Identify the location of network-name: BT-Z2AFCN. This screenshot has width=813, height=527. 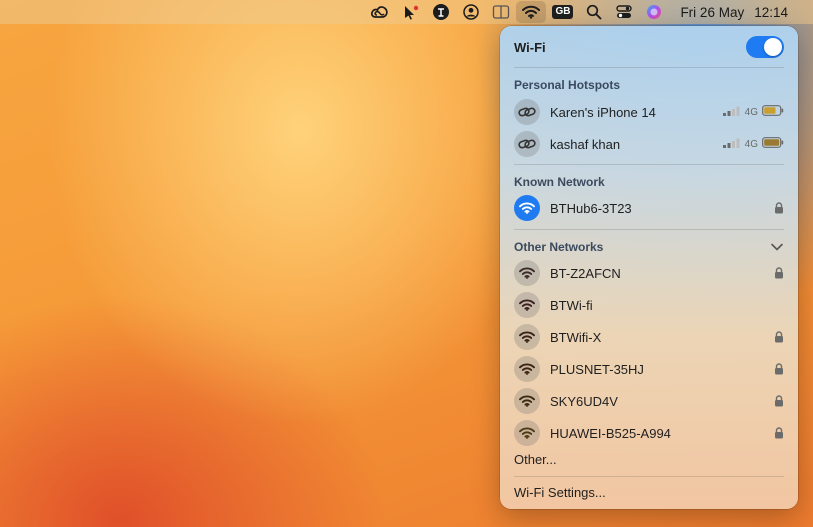
(585, 273).